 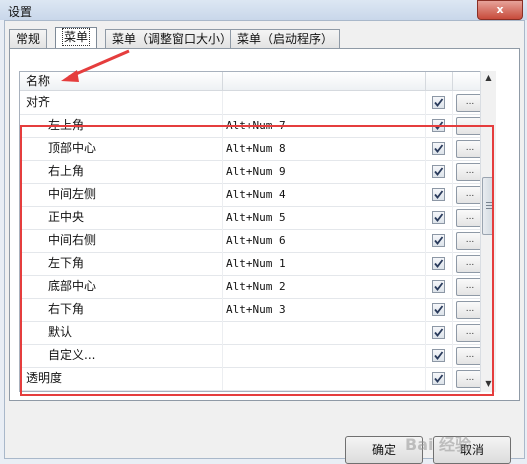 I want to click on close-button: x, so click(x=500, y=10).